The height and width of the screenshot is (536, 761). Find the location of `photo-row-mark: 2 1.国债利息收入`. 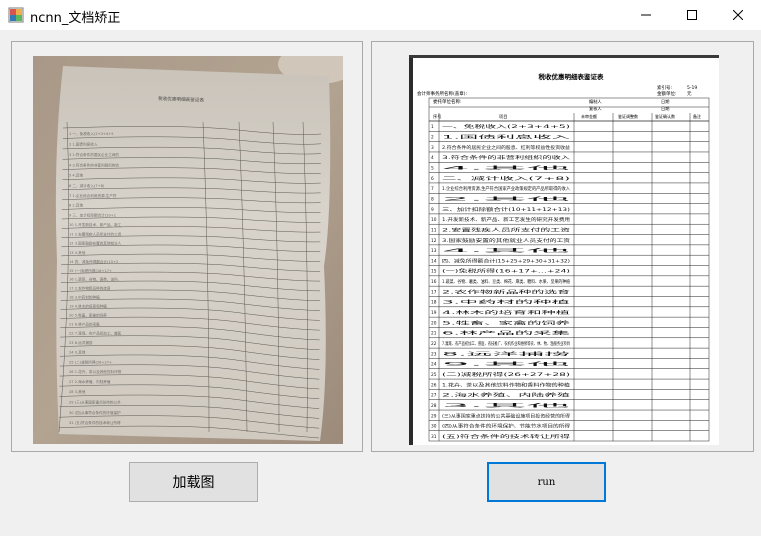

photo-row-mark: 2 1.国债利息收入 is located at coordinates (83, 143).